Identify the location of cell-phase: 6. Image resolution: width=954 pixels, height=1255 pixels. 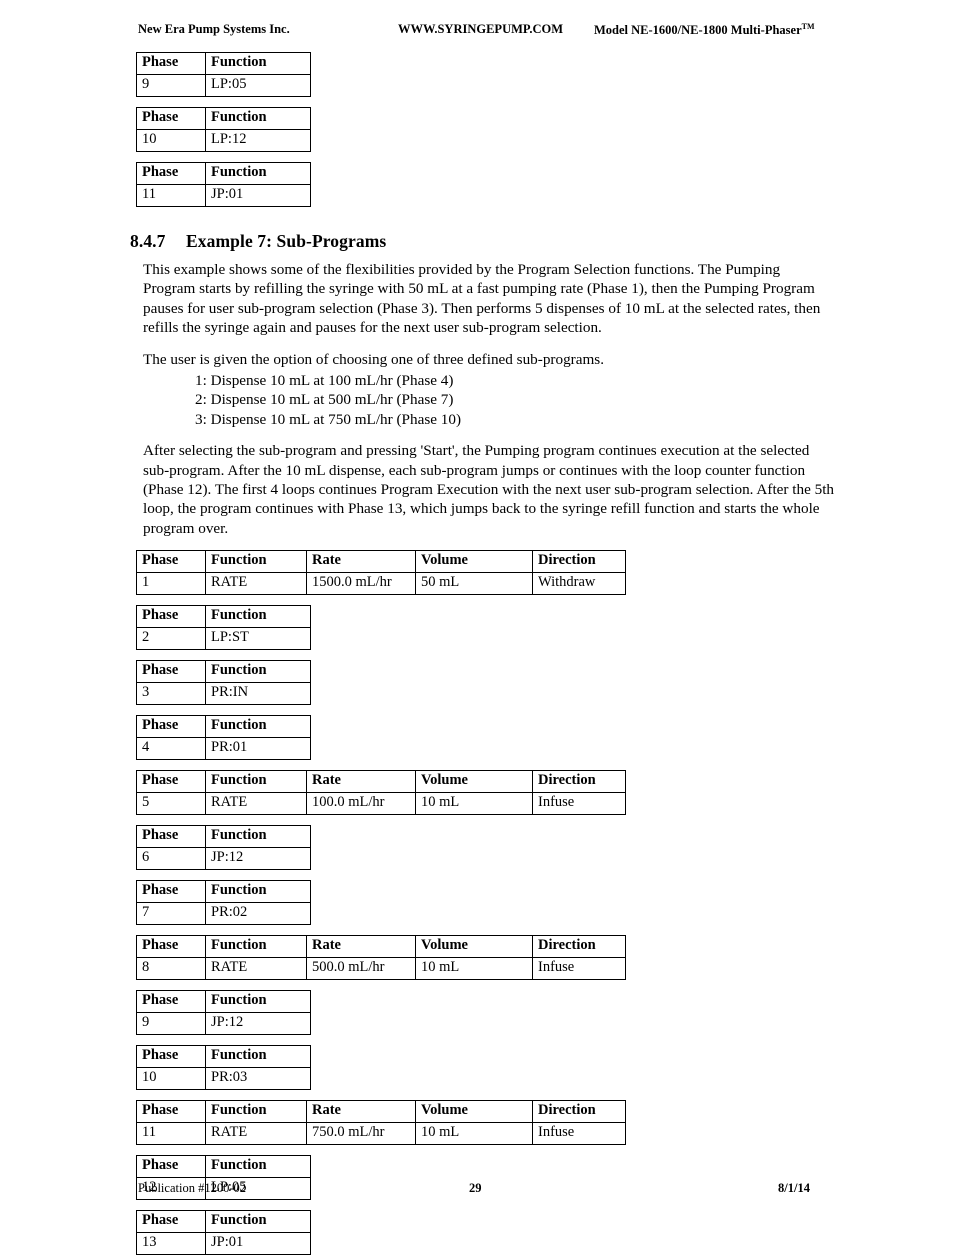
(171, 859).